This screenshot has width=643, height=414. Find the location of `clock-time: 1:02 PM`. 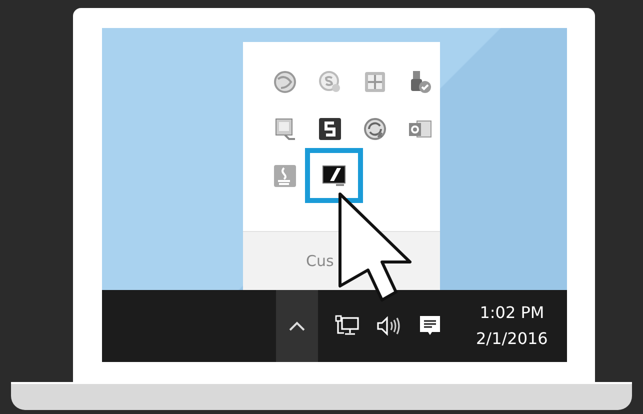

clock-time: 1:02 PM is located at coordinates (512, 313).